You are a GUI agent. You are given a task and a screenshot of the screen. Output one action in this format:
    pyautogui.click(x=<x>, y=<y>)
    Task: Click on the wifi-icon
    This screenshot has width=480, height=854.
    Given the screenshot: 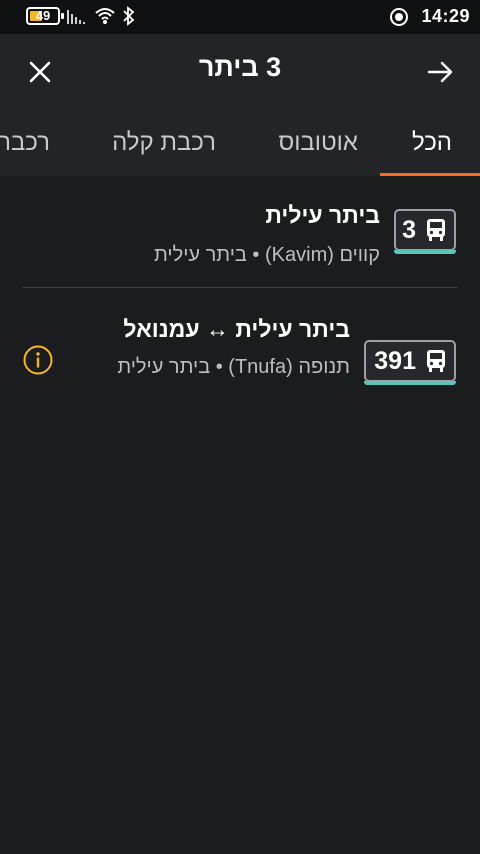 What is the action you would take?
    pyautogui.click(x=105, y=16)
    